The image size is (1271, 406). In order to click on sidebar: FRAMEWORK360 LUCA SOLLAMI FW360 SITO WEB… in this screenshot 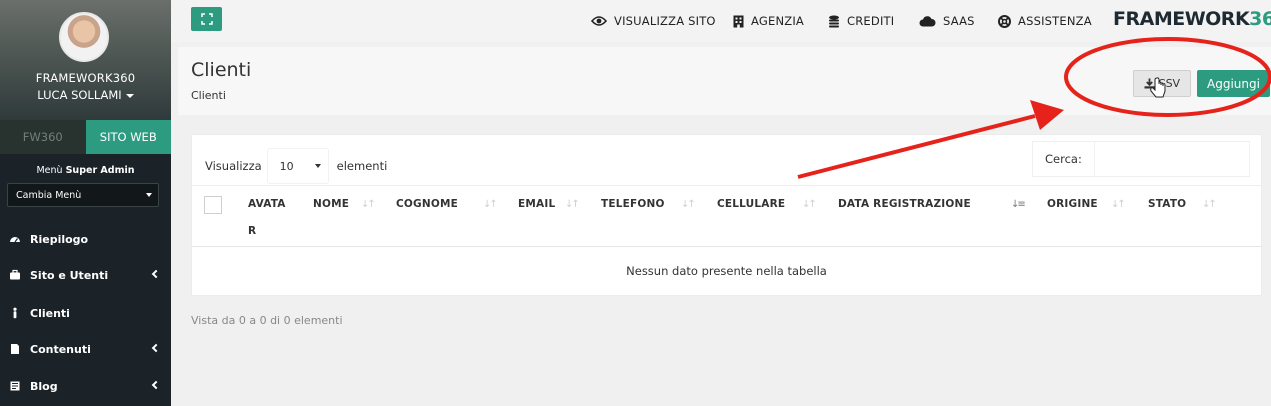, I will do `click(85, 203)`.